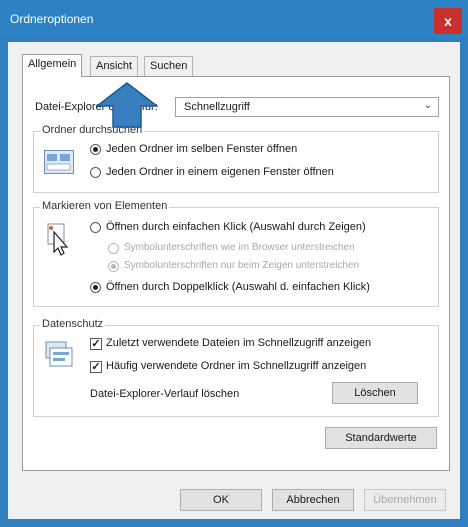  Describe the element at coordinates (52, 65) in the screenshot. I see `tab-general: Allgemein` at that location.